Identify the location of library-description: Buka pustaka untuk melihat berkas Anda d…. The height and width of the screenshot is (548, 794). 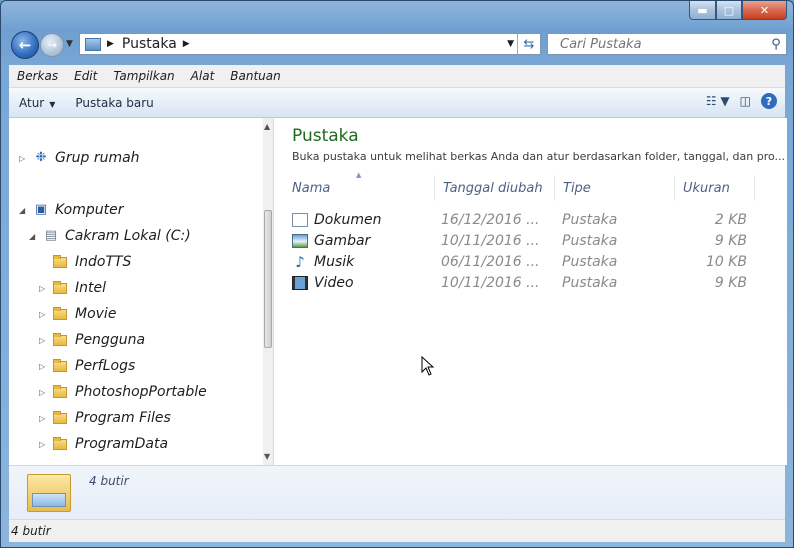
(539, 156).